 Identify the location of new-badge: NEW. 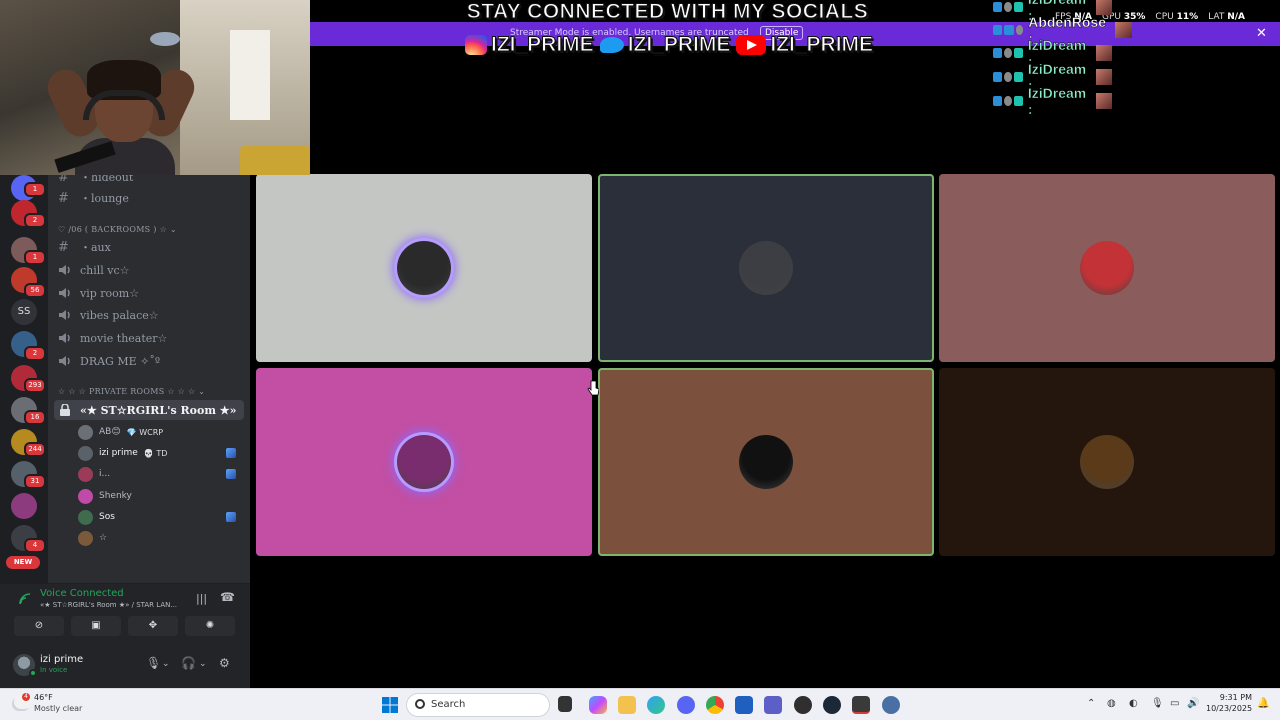
(23, 562).